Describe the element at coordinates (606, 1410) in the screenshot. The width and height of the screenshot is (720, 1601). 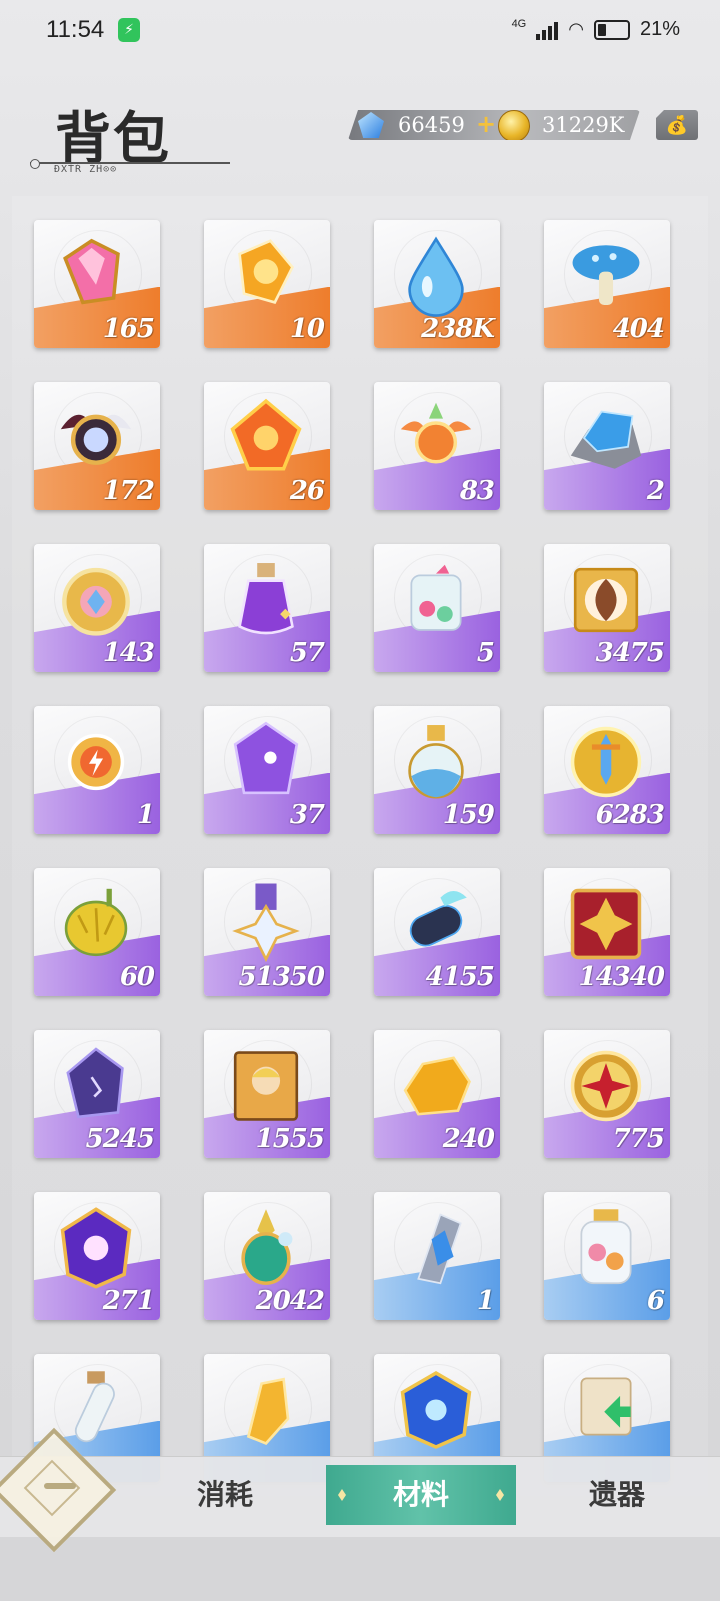
I see `scroll-icon` at that location.